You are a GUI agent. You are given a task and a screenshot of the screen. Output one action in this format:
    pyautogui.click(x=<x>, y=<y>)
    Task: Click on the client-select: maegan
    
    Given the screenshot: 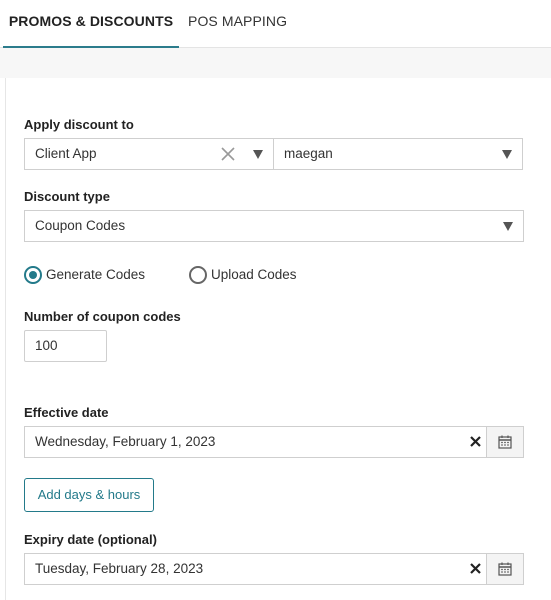 What is the action you would take?
    pyautogui.click(x=398, y=154)
    